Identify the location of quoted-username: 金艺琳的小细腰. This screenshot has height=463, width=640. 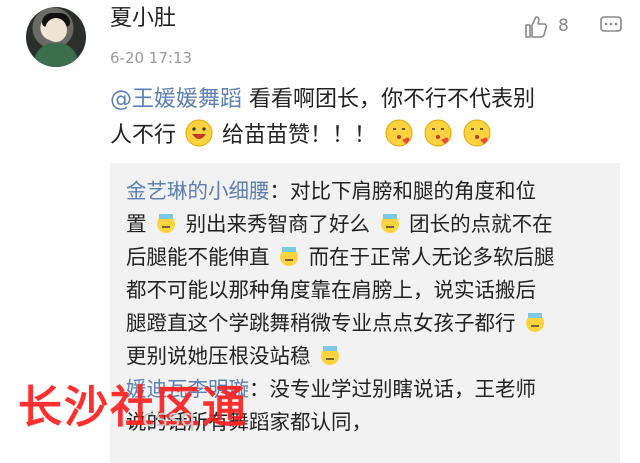
(198, 191).